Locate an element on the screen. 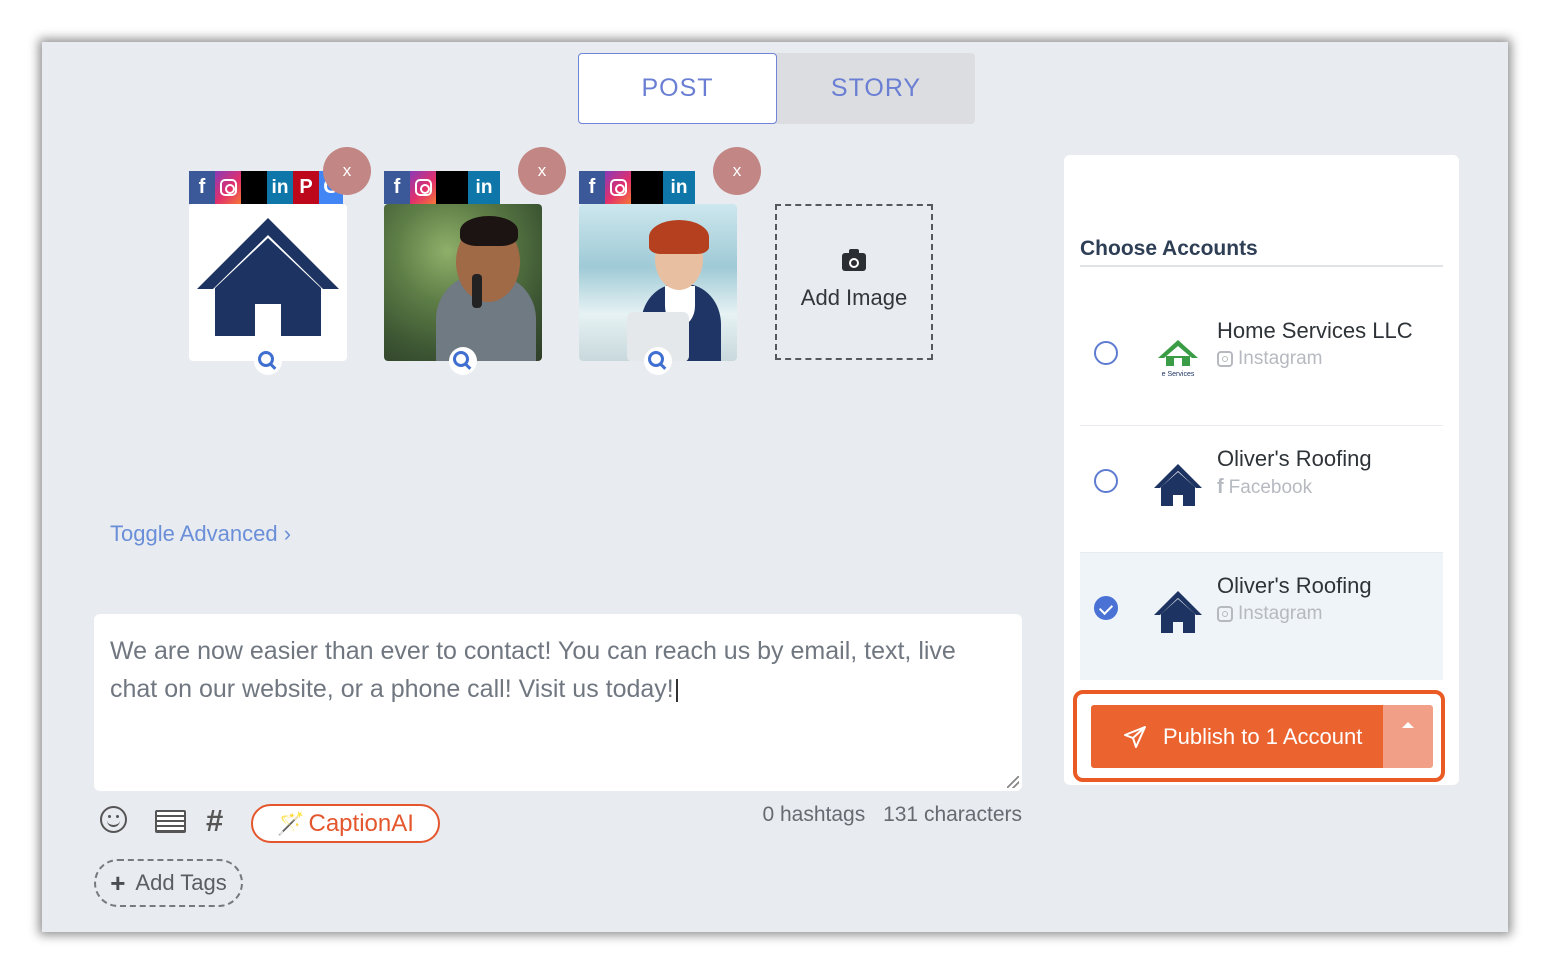 The height and width of the screenshot is (966, 1550). plus-icon: + is located at coordinates (118, 882).